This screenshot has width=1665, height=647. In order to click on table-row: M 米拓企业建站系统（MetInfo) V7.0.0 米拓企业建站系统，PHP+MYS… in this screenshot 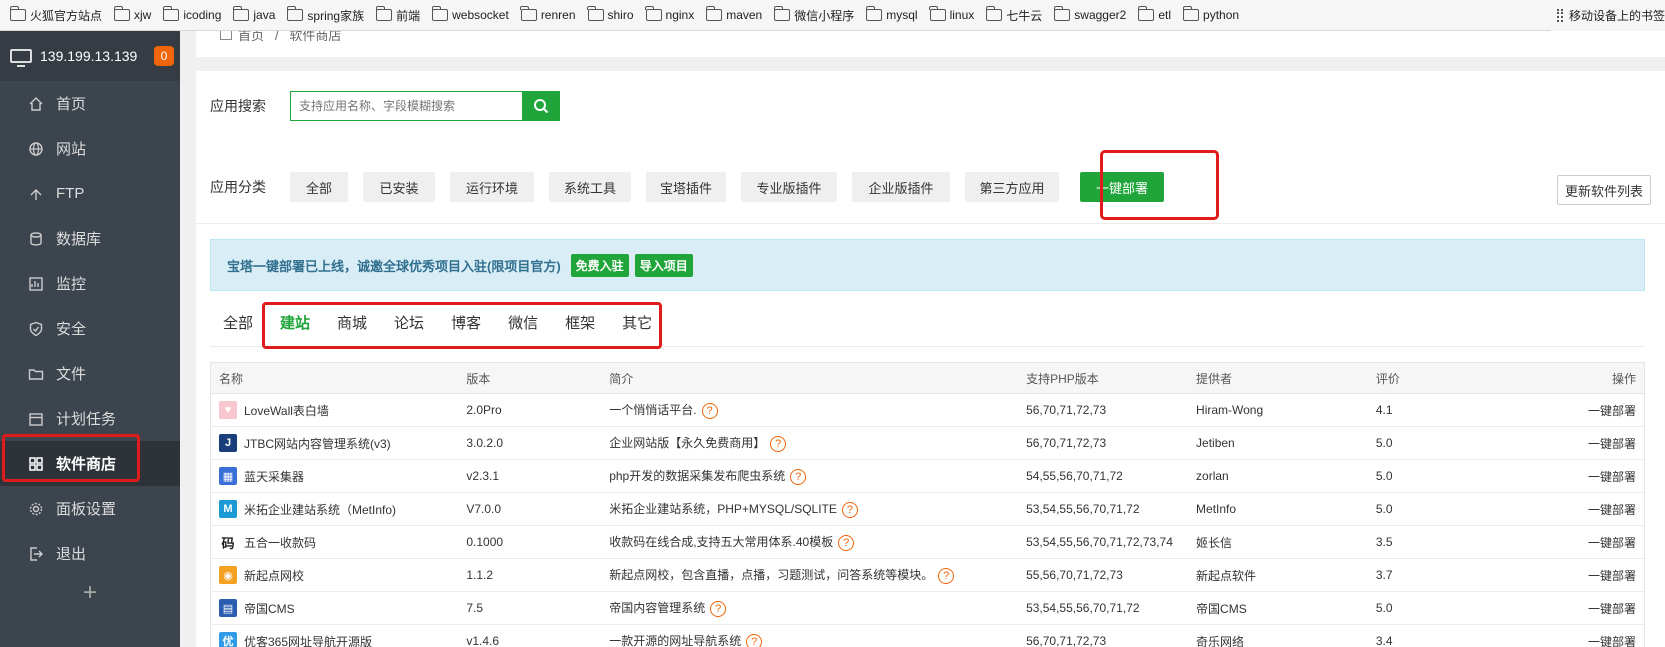, I will do `click(927, 509)`.